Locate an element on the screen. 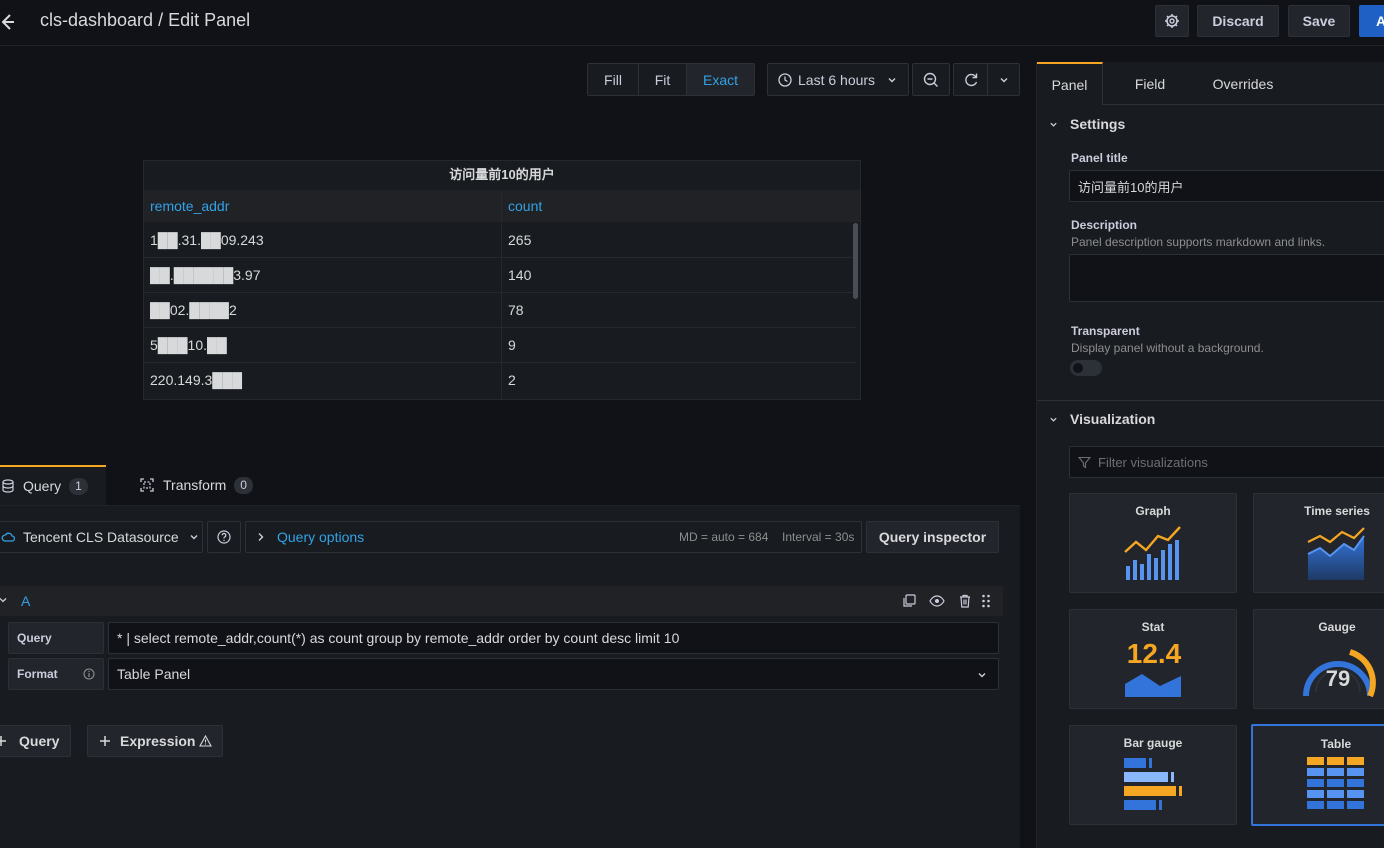 The image size is (1384, 848). panel-title-label: Panel title is located at coordinates (1099, 158).